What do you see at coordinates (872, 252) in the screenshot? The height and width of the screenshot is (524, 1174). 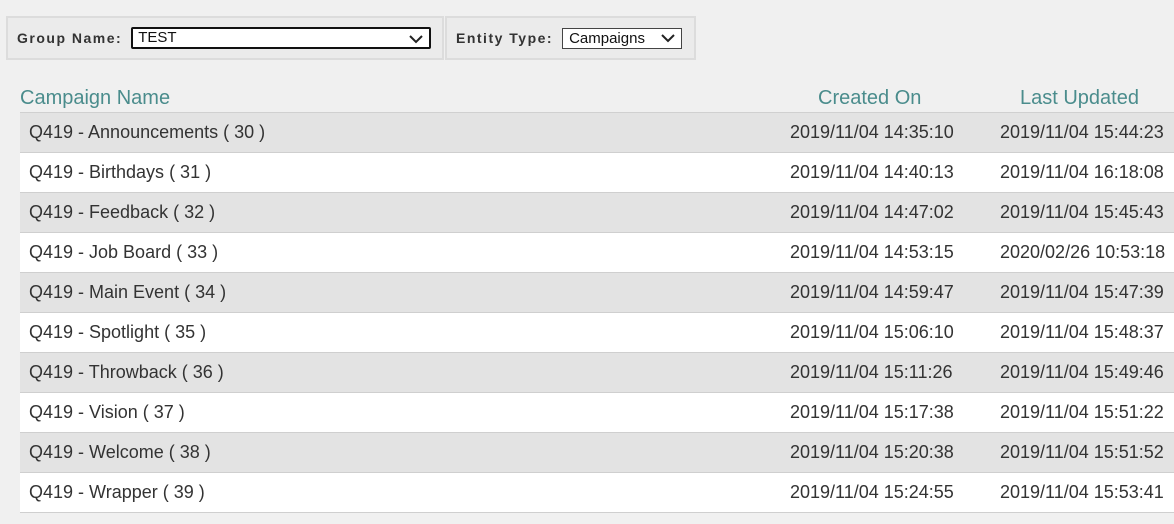 I see `created-on-cell: 2019/11/04 14:53:15` at bounding box center [872, 252].